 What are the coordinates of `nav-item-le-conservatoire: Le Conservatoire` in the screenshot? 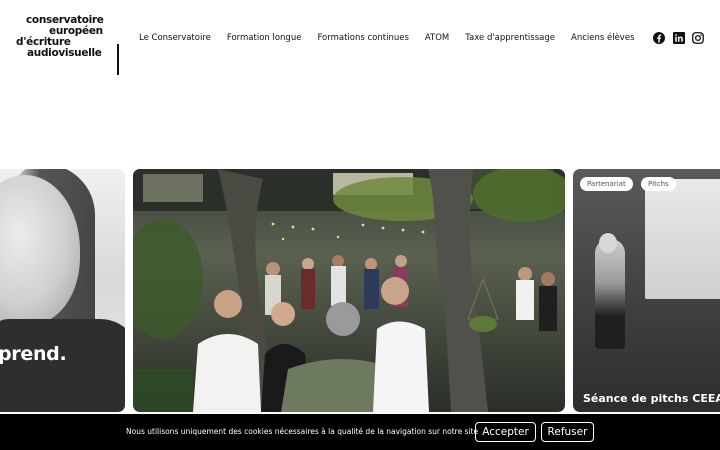 It's located at (175, 39).